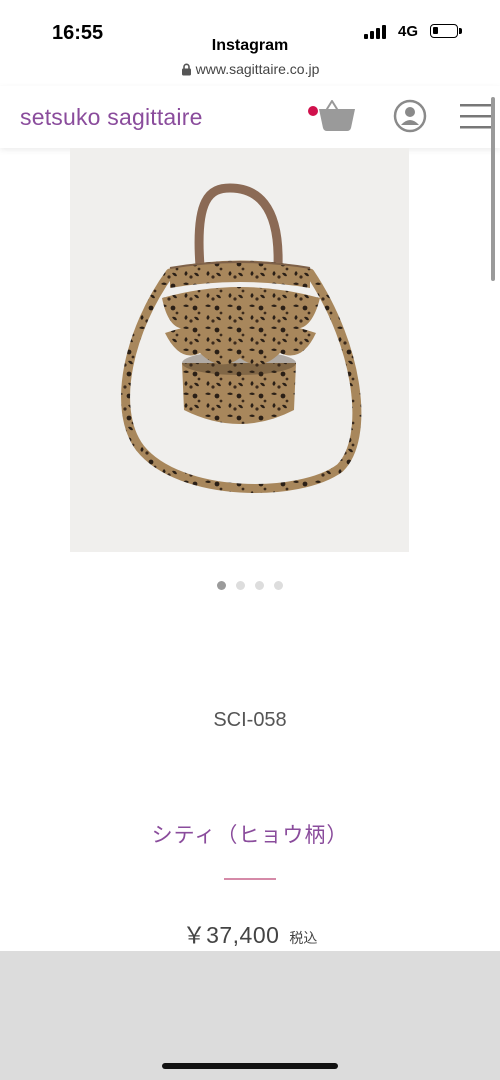  What do you see at coordinates (476, 116) in the screenshot?
I see `hamburger-menu-icon` at bounding box center [476, 116].